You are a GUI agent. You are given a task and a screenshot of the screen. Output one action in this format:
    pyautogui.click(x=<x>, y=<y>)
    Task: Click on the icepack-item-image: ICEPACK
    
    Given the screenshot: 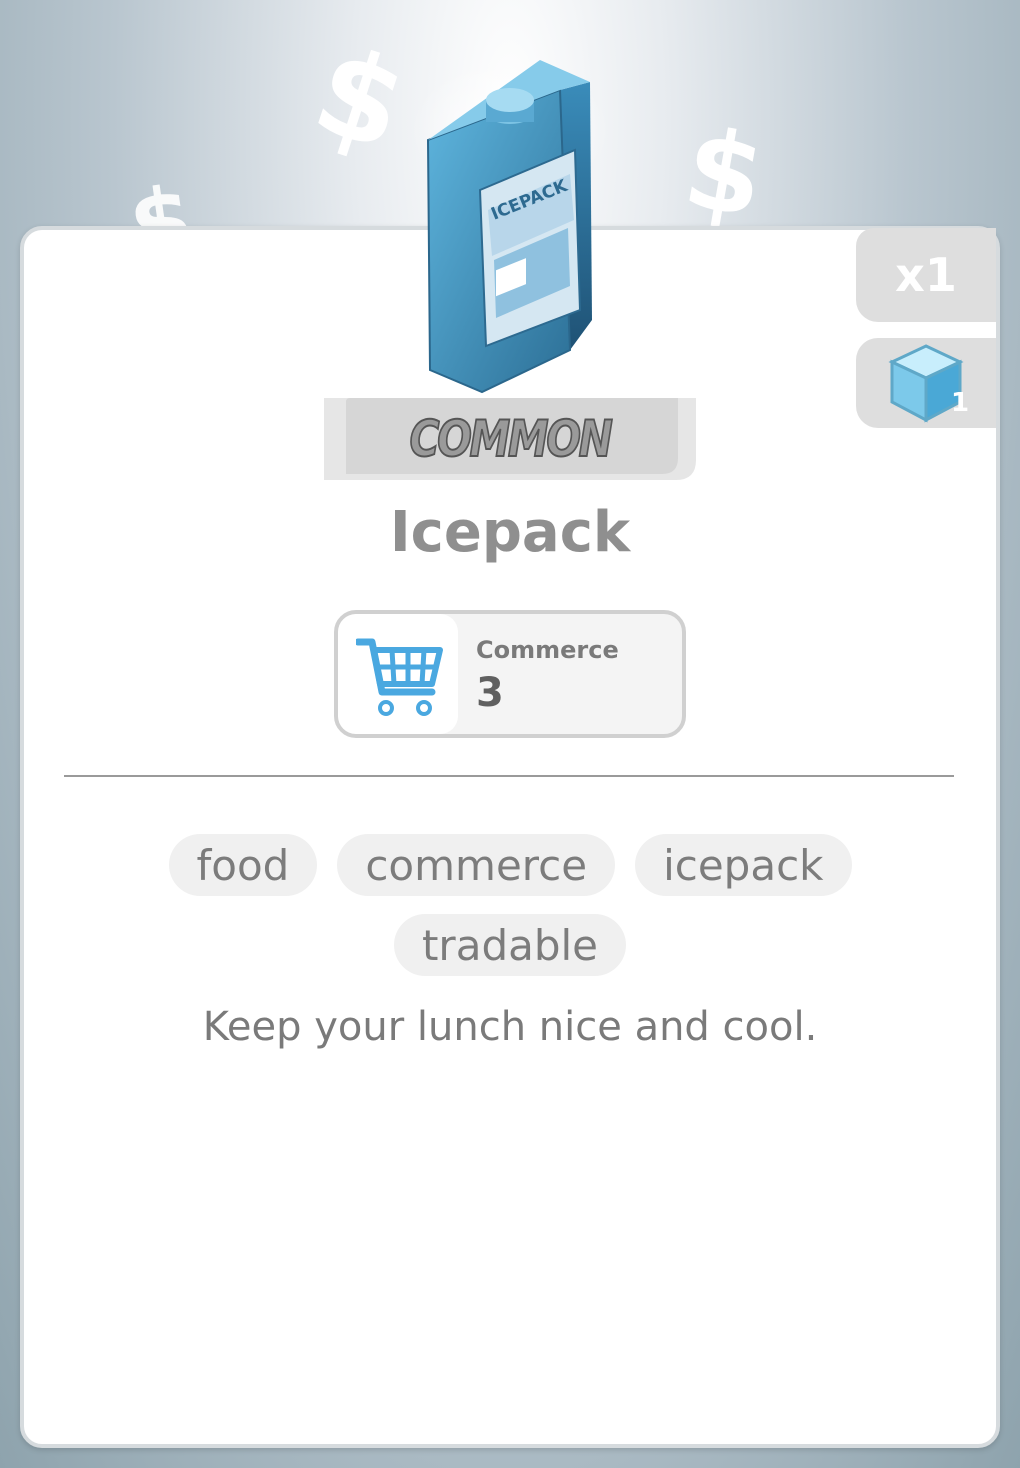 What is the action you would take?
    pyautogui.click(x=510, y=227)
    